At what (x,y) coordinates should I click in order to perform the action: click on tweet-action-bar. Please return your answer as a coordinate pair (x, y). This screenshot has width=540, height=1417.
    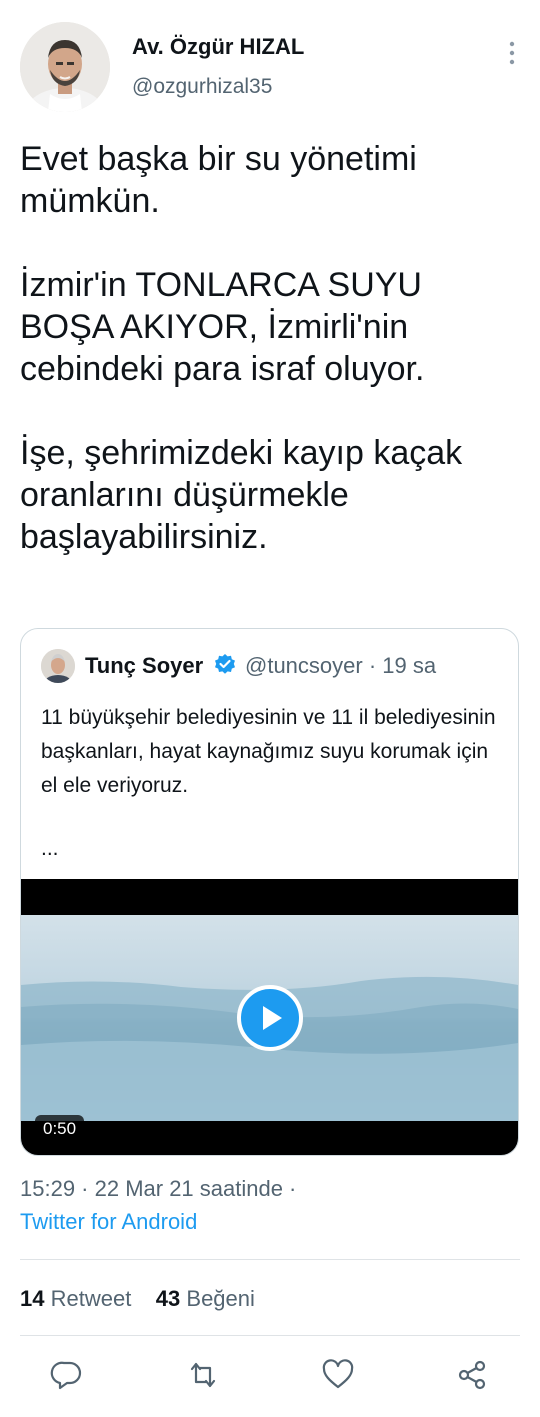
    Looking at the image, I should click on (270, 1378).